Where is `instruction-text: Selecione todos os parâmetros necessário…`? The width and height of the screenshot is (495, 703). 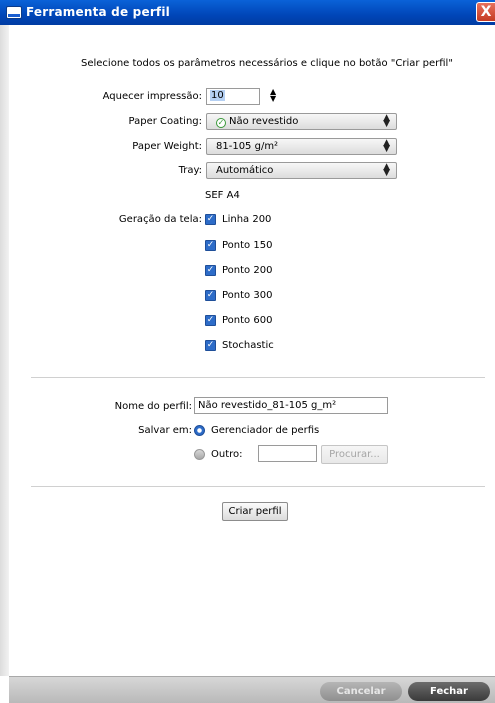
instruction-text: Selecione todos os parâmetros necessário… is located at coordinates (267, 63).